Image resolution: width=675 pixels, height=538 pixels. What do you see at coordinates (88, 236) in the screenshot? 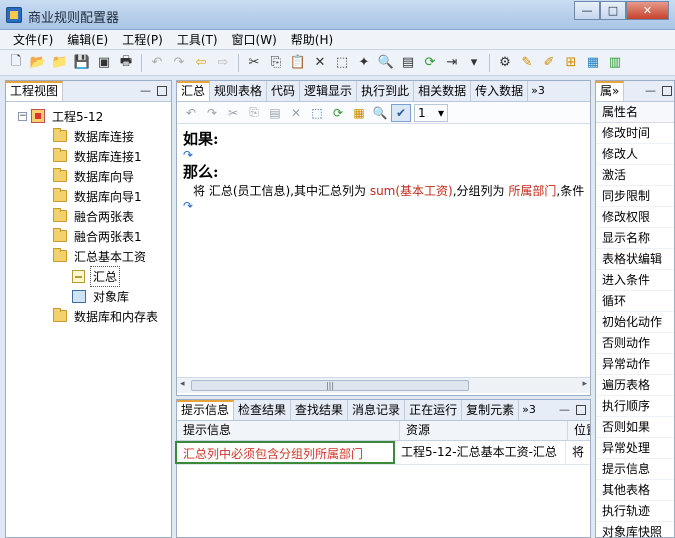
I see `tree-item: 融合两张表1` at bounding box center [88, 236].